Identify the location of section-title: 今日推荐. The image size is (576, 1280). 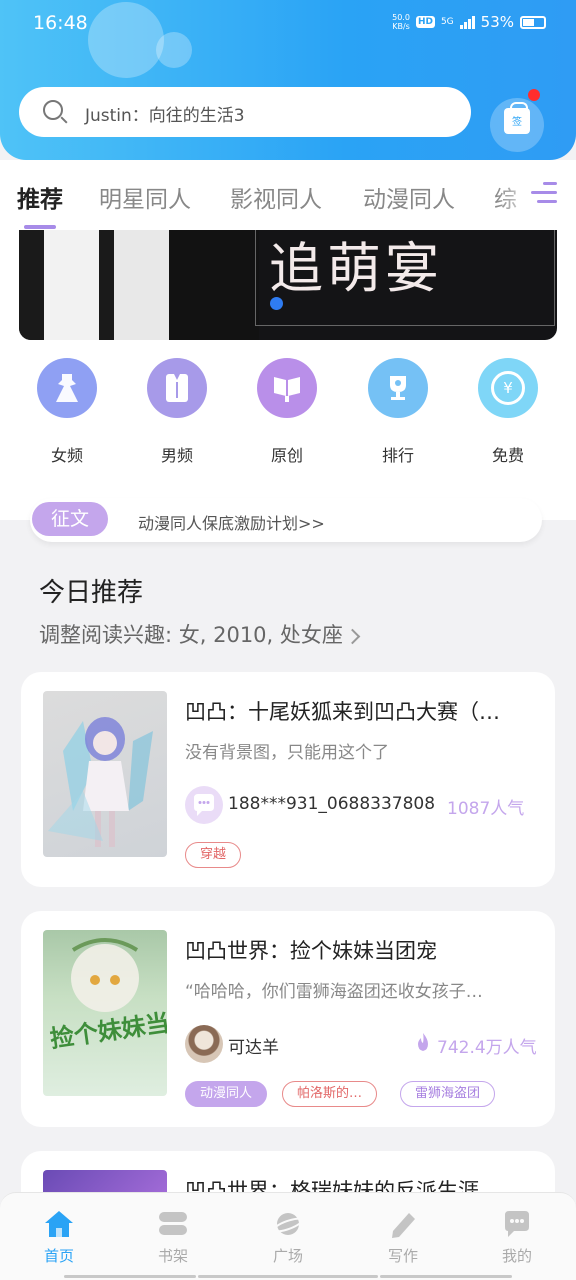
(91, 593).